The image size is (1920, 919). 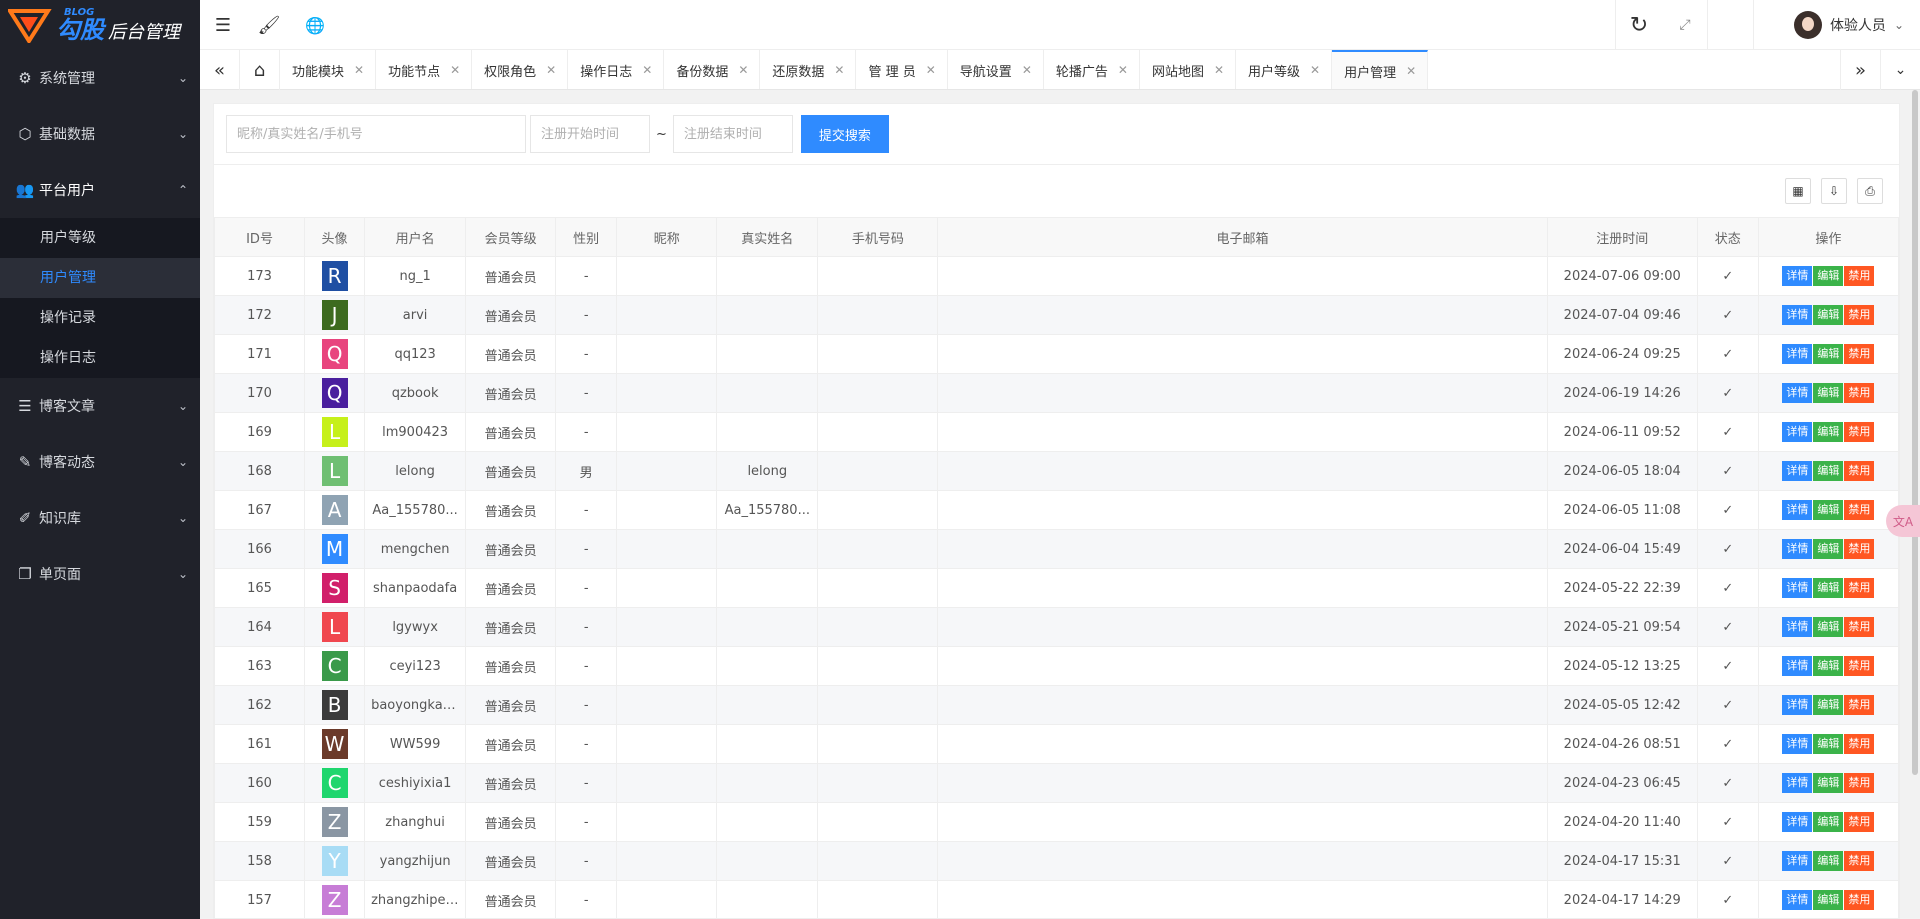 What do you see at coordinates (100, 190) in the screenshot?
I see `sidebar-item-2: 👥 平台用户 ⌃` at bounding box center [100, 190].